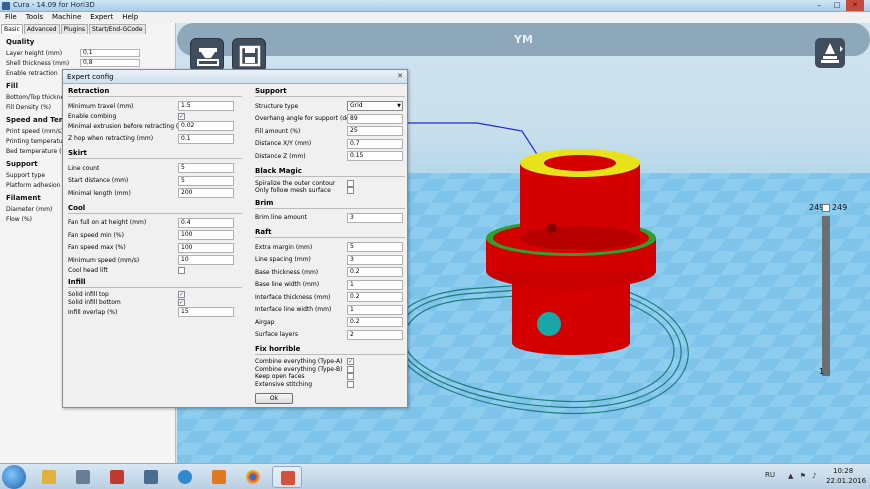 The image size is (870, 489). What do you see at coordinates (207, 55) in the screenshot?
I see `load-model-button` at bounding box center [207, 55].